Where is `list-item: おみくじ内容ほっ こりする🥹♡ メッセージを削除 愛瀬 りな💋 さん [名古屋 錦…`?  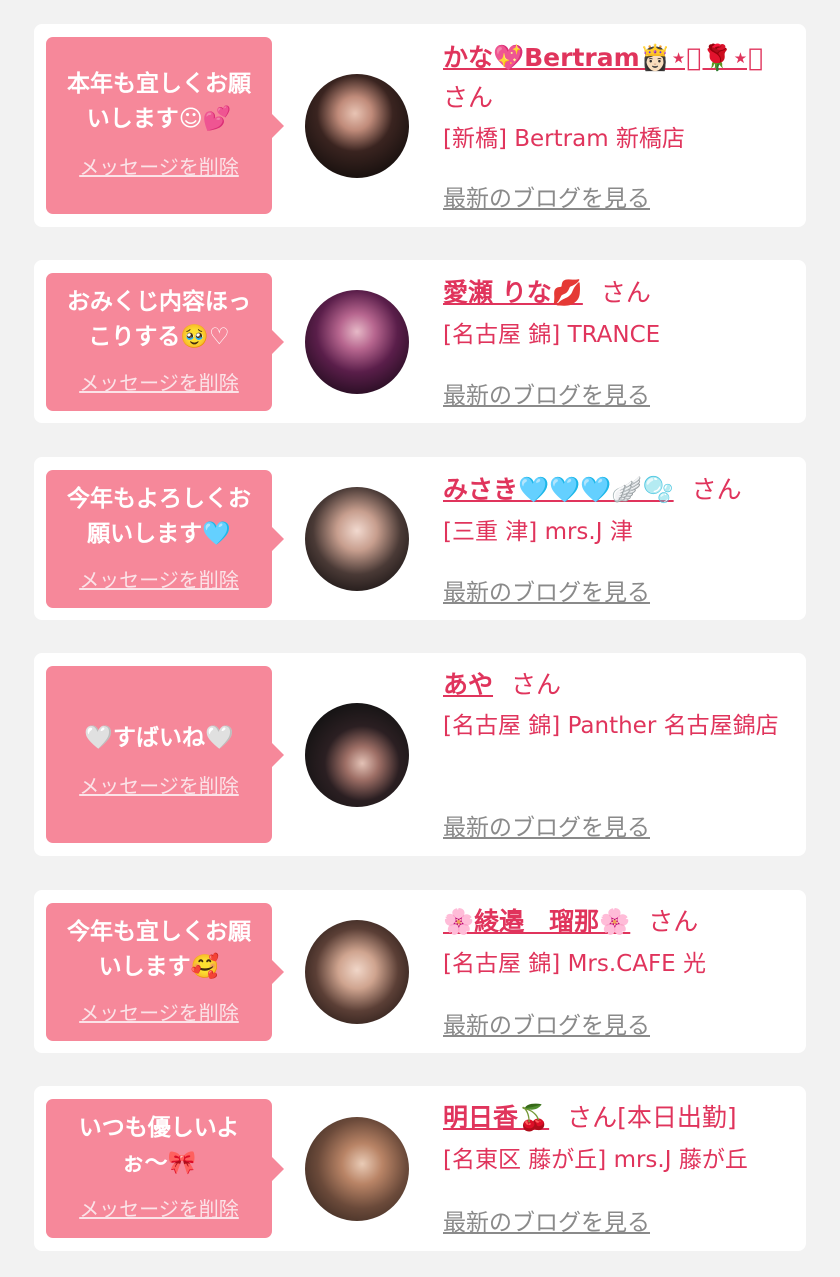 list-item: おみくじ内容ほっ こりする🥹♡ メッセージを削除 愛瀬 りな💋 さん [名古屋 錦… is located at coordinates (420, 341).